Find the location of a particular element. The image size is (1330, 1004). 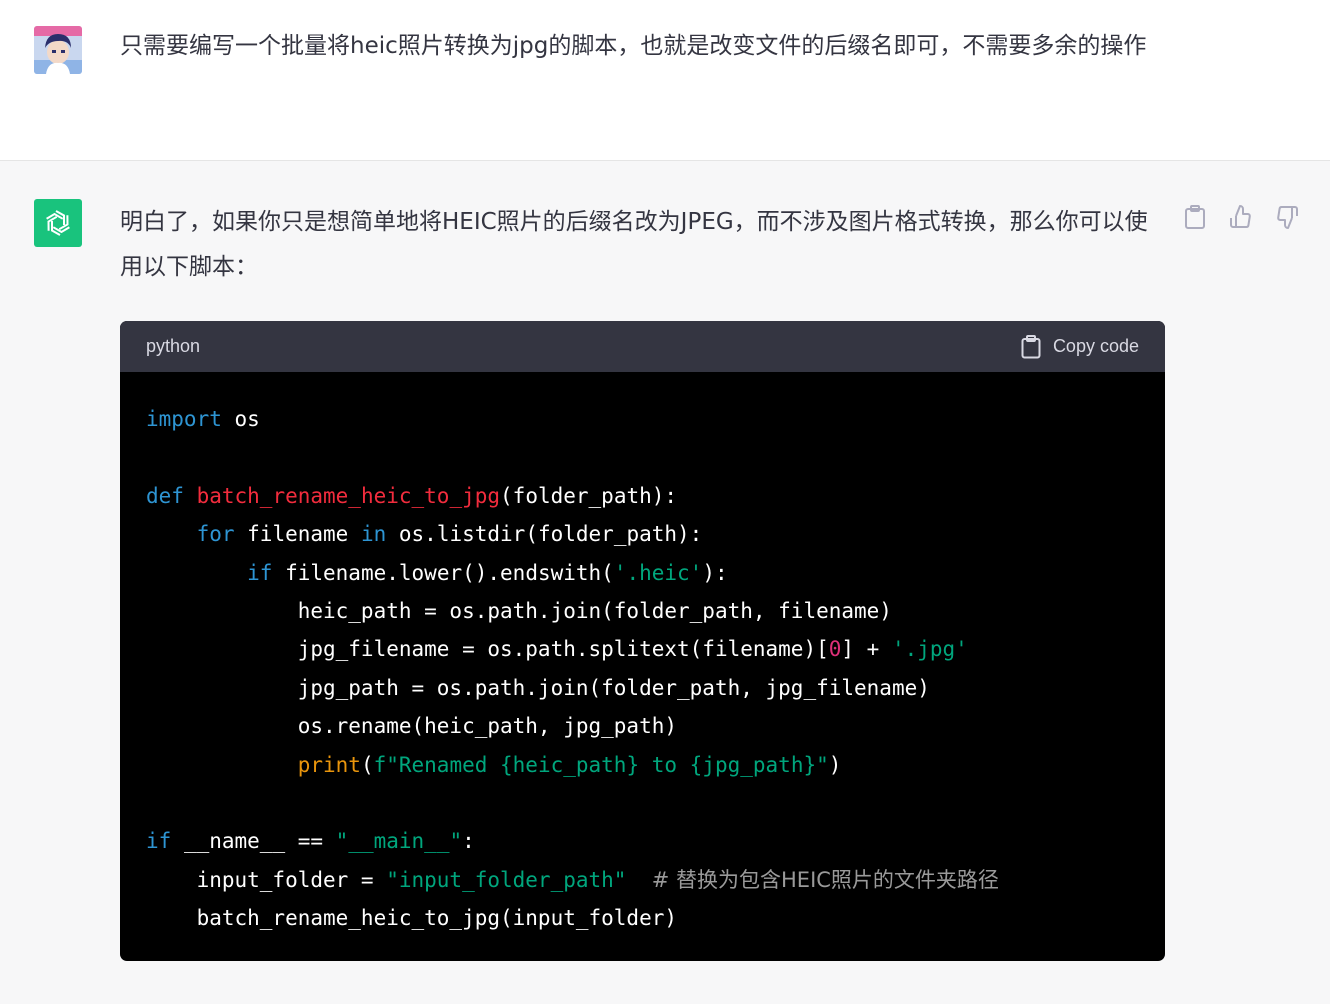

copy-message-button is located at coordinates (1195, 217).